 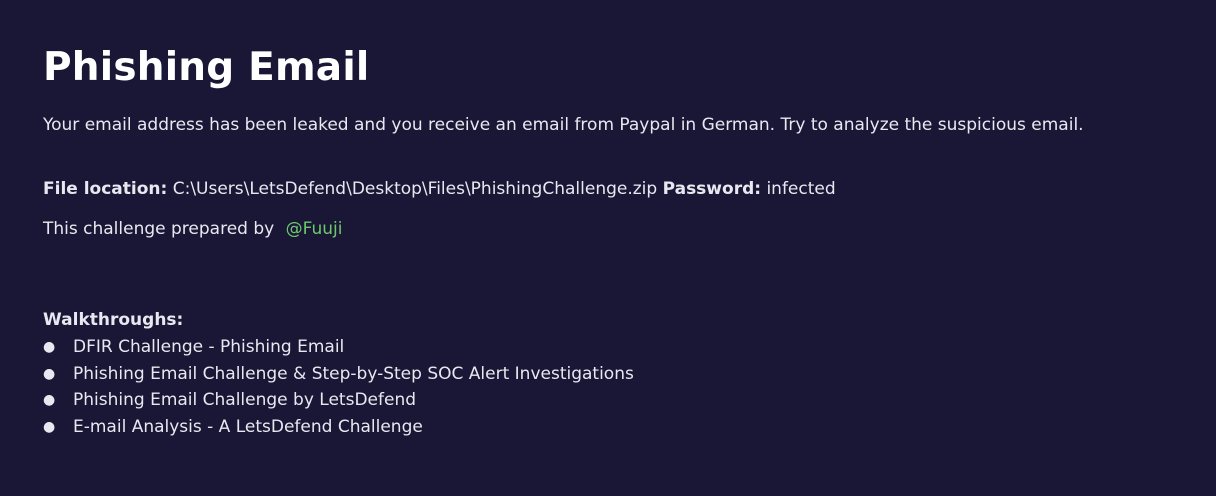 I want to click on page-title: Phishing Email, so click(x=206, y=67).